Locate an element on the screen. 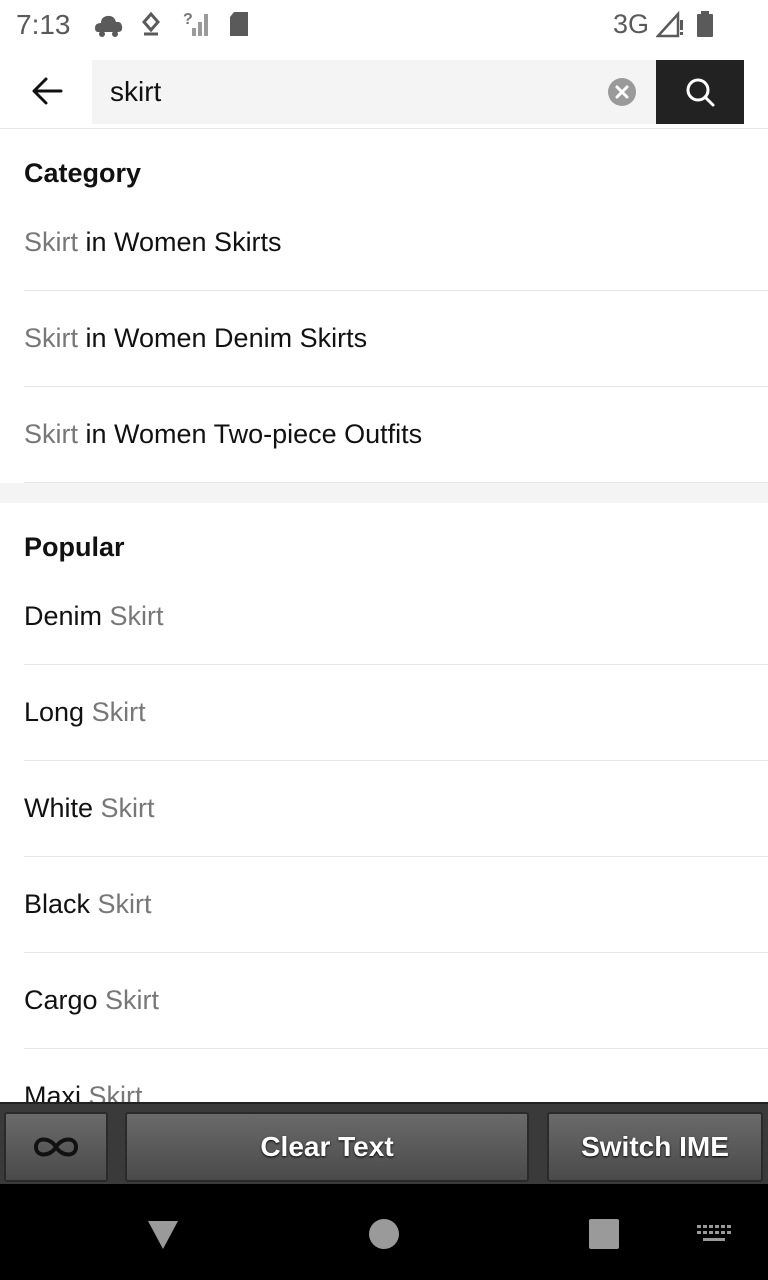  search-icon is located at coordinates (700, 92).